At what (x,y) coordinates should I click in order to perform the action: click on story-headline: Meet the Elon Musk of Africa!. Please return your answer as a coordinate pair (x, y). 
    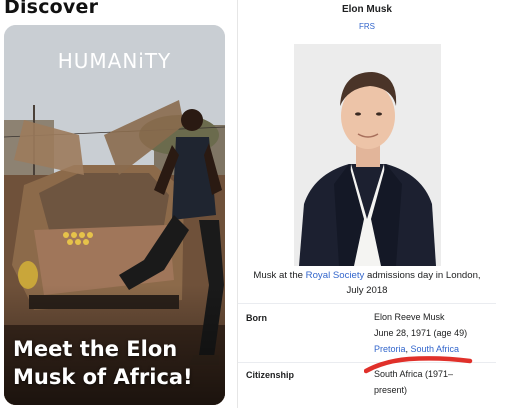
    Looking at the image, I should click on (103, 363).